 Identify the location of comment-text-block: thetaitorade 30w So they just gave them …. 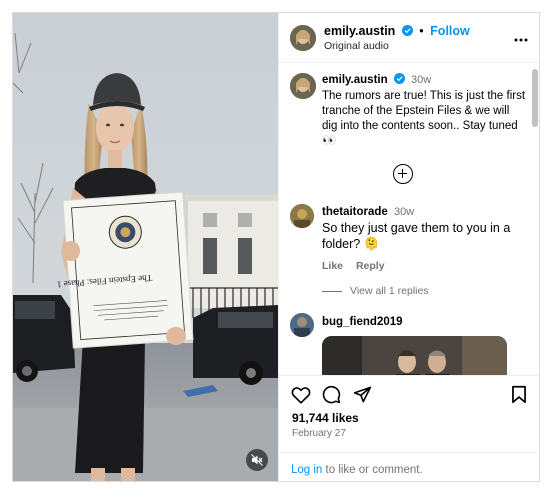
(424, 228).